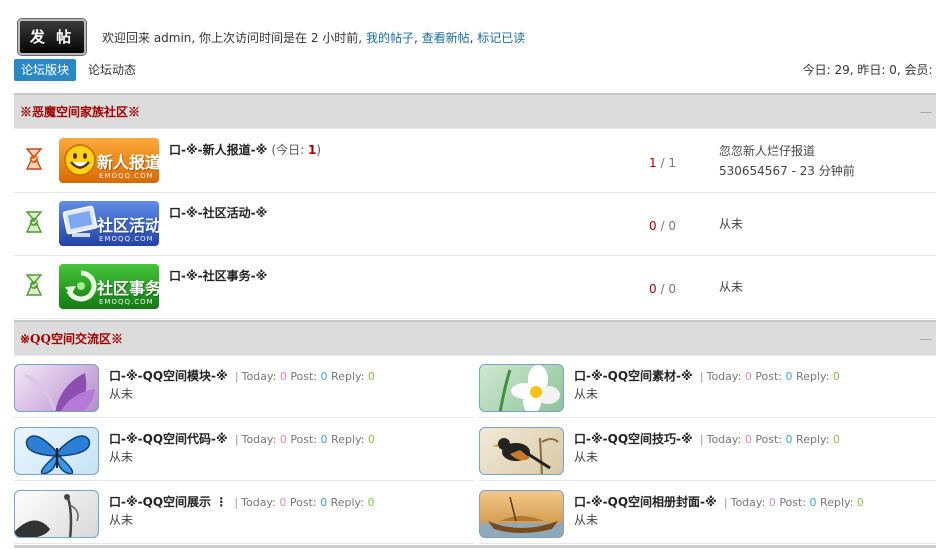 The height and width of the screenshot is (549, 936). What do you see at coordinates (59, 392) in the screenshot?
I see `purple-flower-icon` at bounding box center [59, 392].